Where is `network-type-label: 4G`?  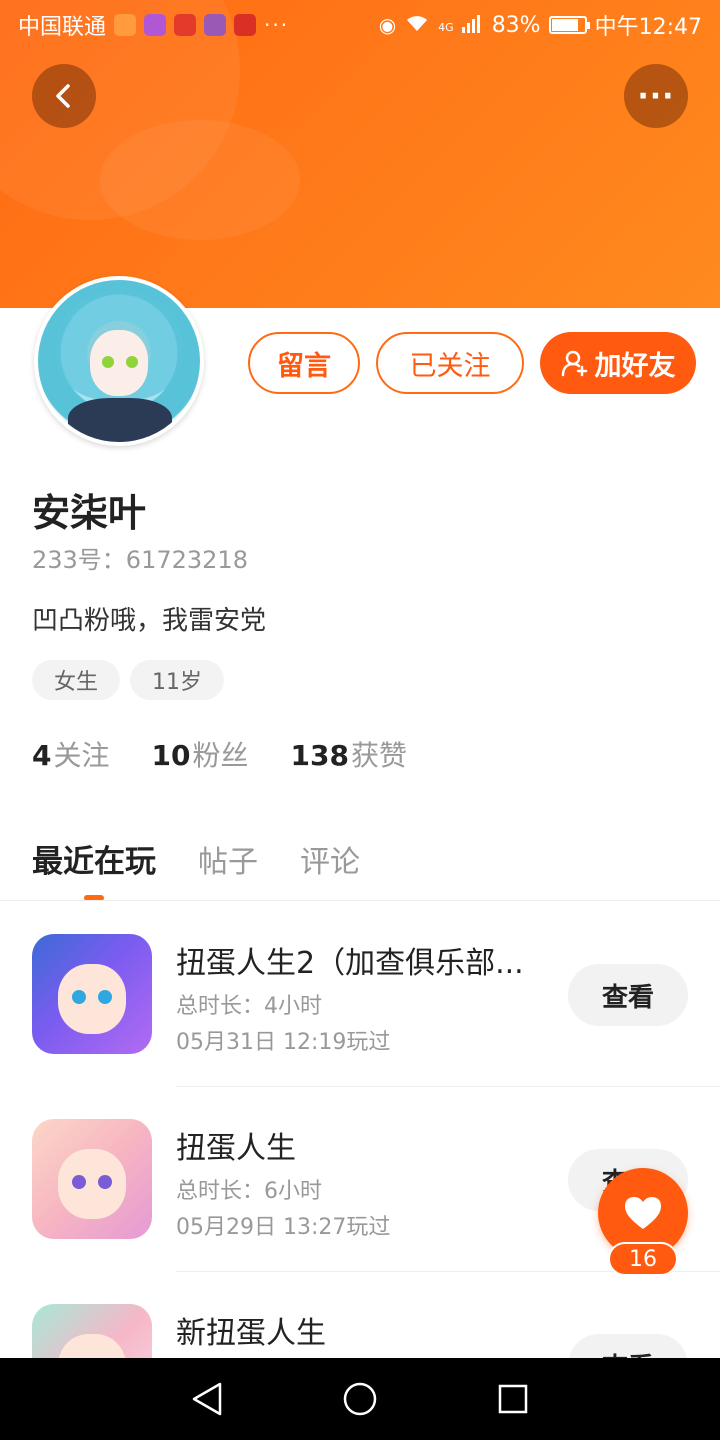
network-type-label: 4G is located at coordinates (446, 27).